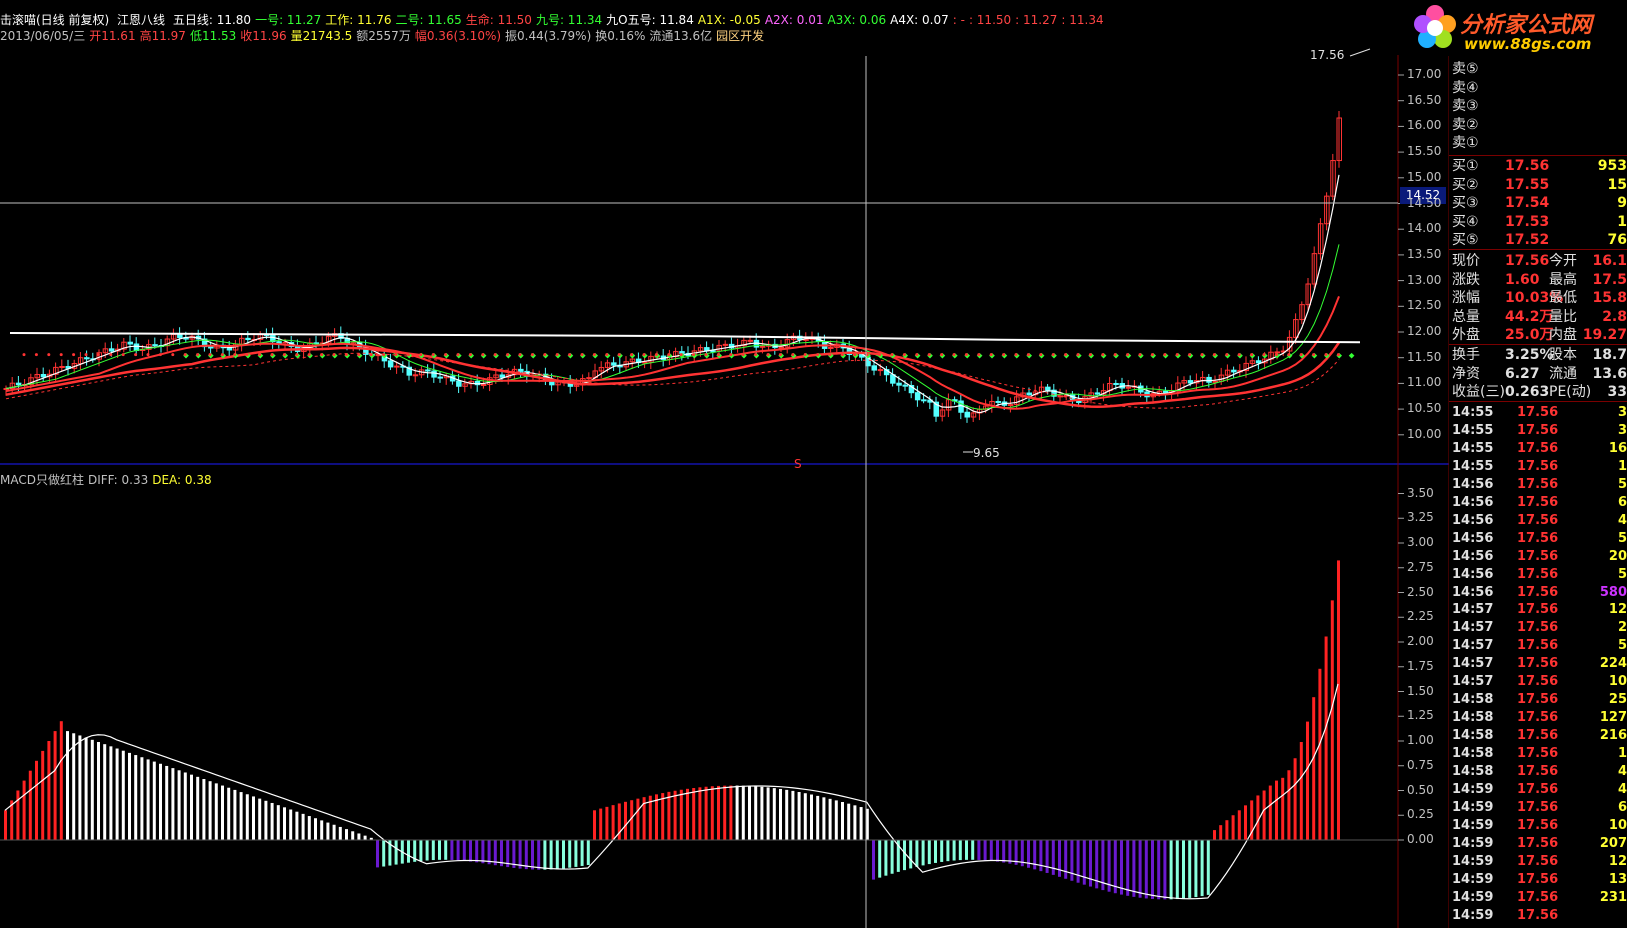  I want to click on tick-volume: 10, so click(1617, 825).